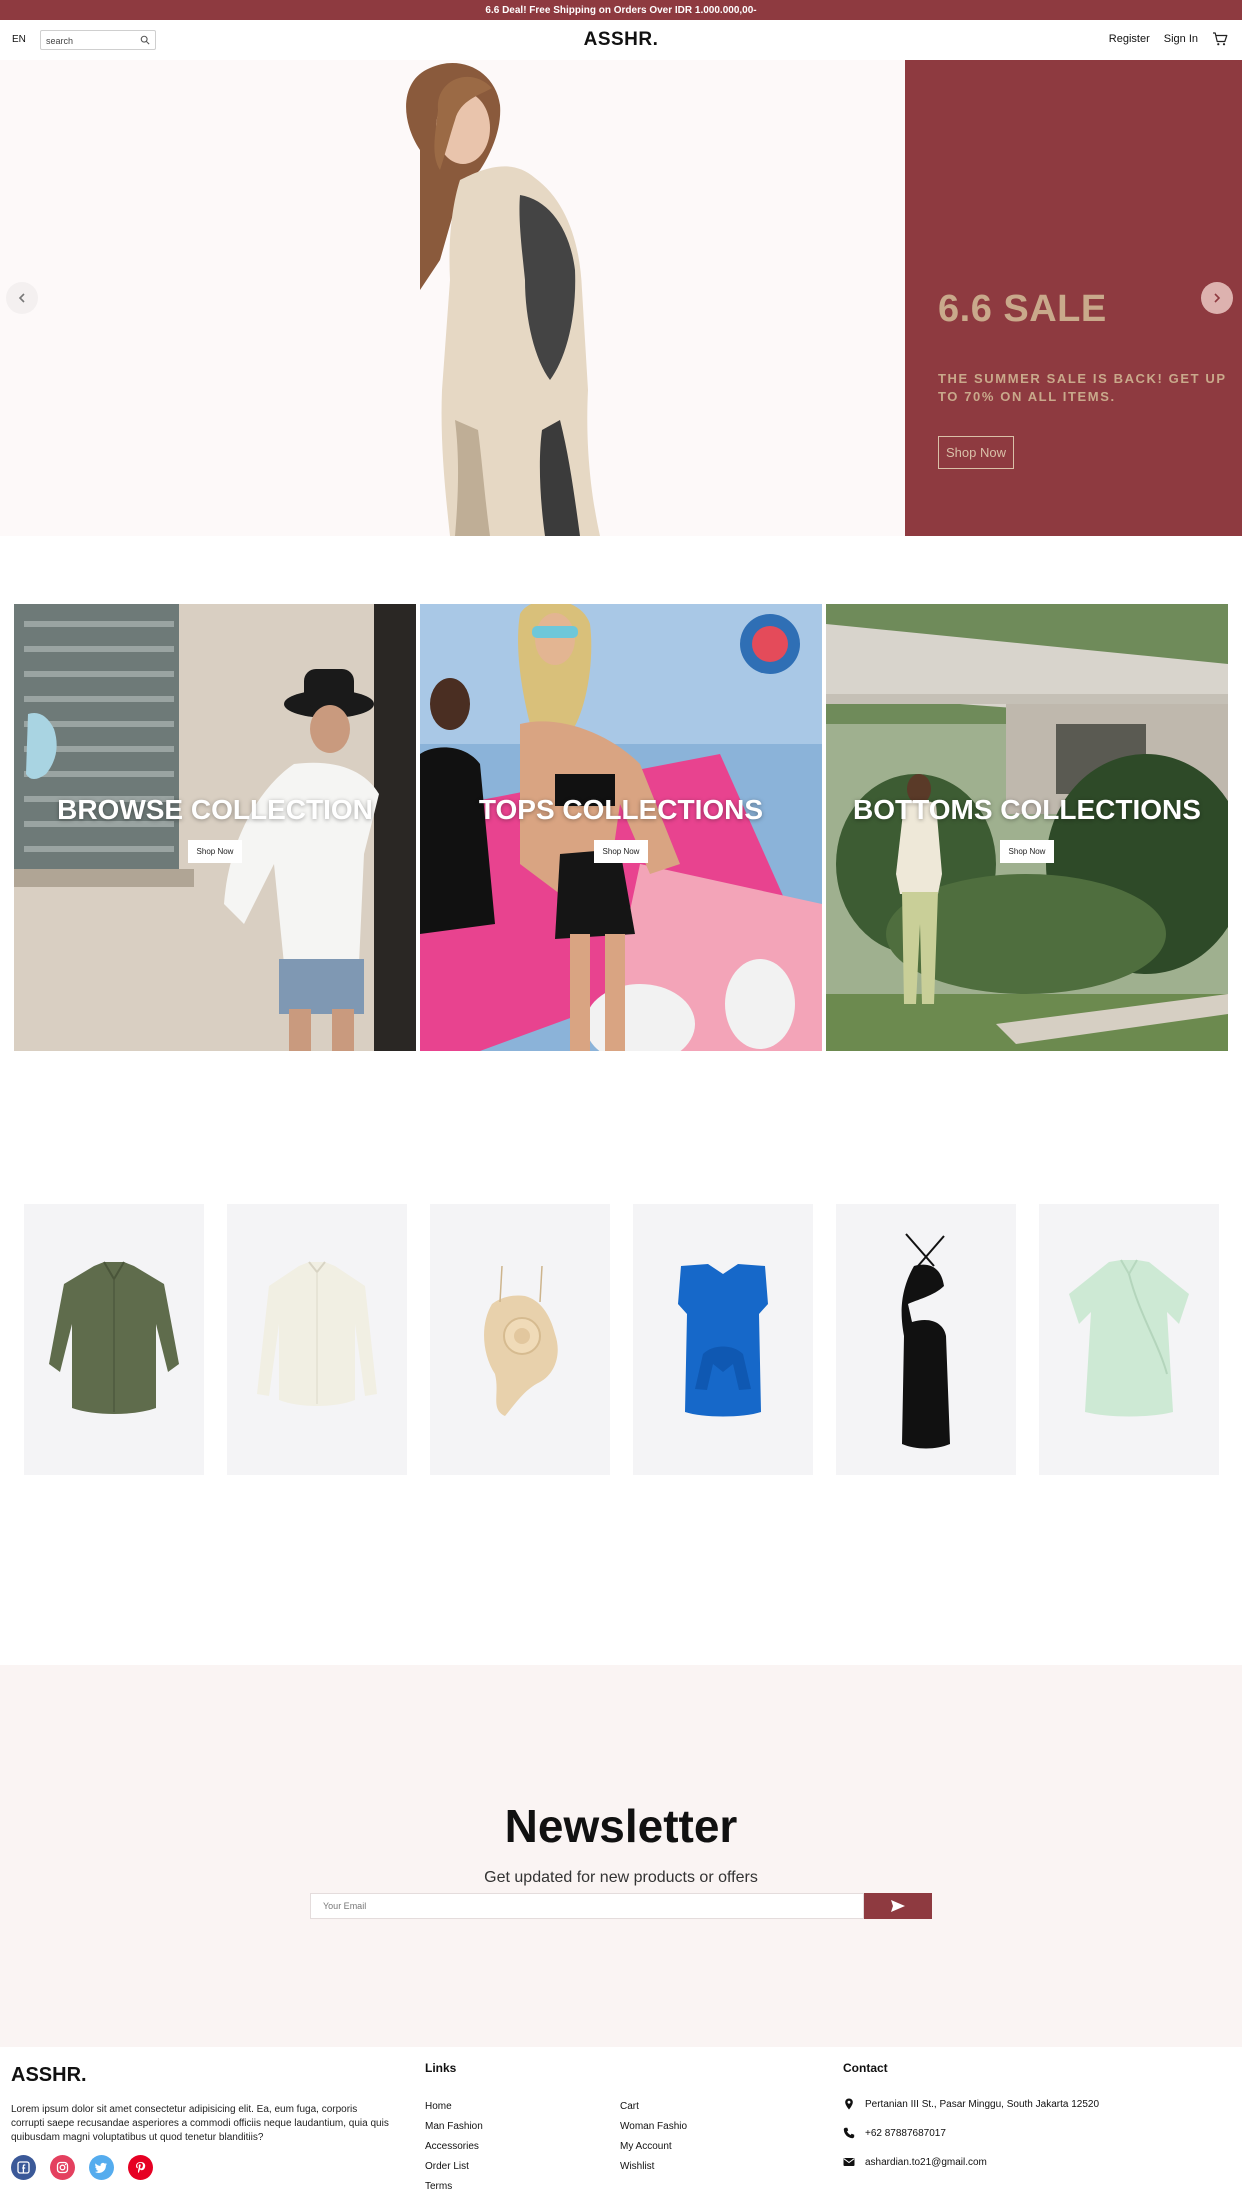 This screenshot has width=1242, height=2208. What do you see at coordinates (454, 2167) in the screenshot?
I see `footer-link-order-list: Order List` at bounding box center [454, 2167].